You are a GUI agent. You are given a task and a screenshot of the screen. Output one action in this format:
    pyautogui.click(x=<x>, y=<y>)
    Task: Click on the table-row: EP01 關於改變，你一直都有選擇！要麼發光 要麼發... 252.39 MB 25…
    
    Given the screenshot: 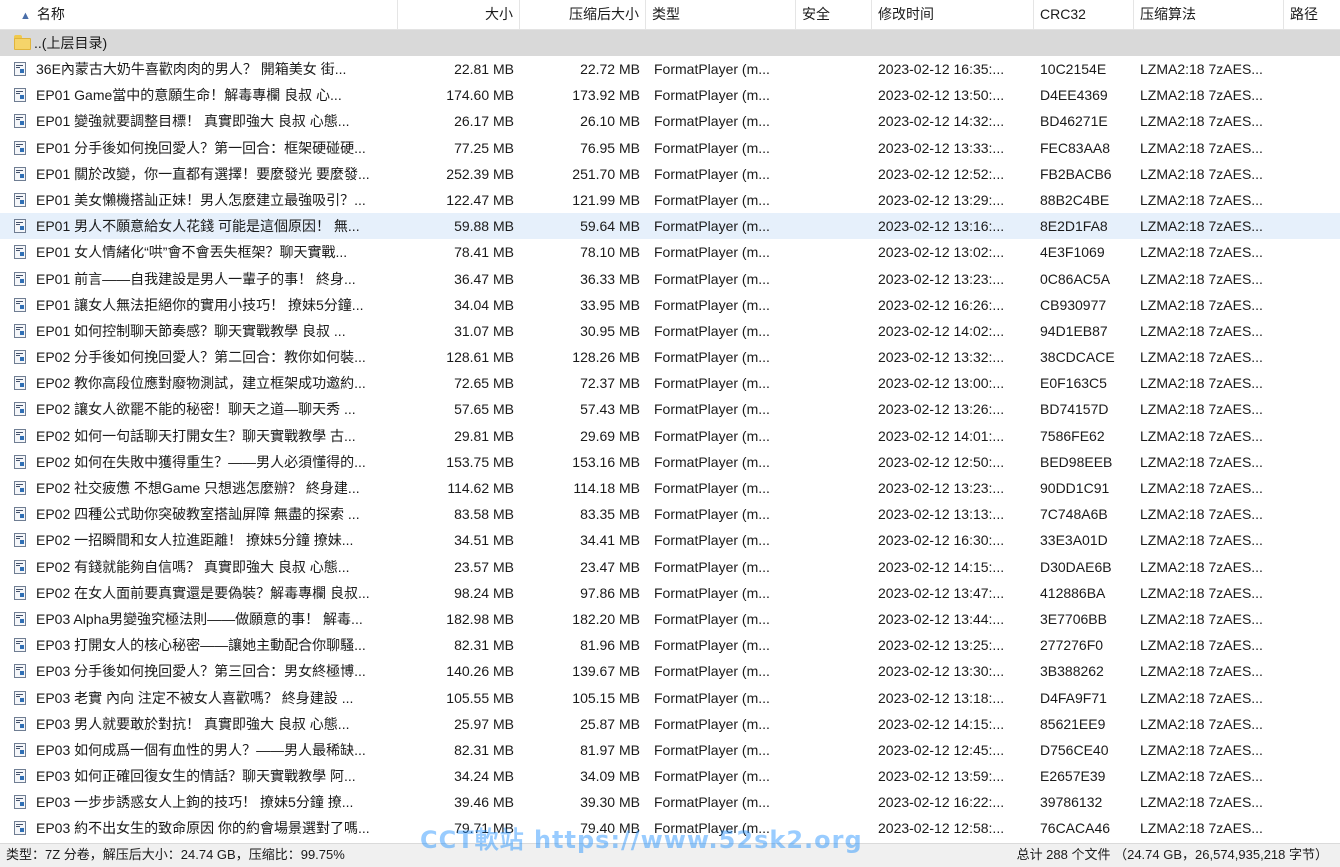 What is the action you would take?
    pyautogui.click(x=670, y=174)
    